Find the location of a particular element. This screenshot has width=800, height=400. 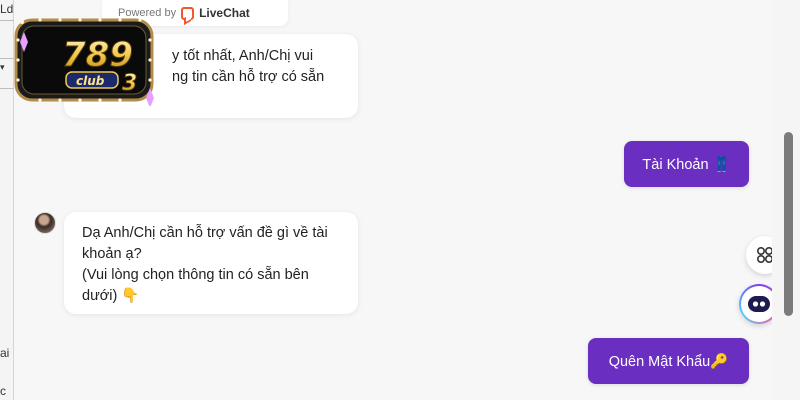

scrollbar-thumb is located at coordinates (788, 224).